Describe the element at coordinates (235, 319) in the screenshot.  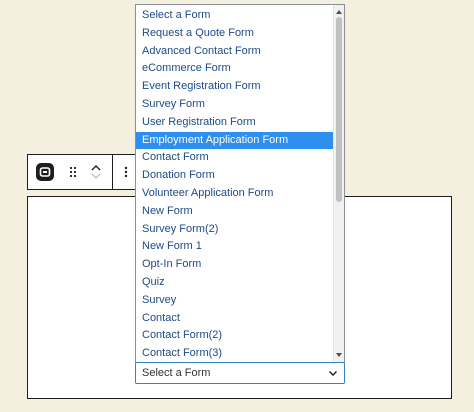
I see `form-option: Contact` at that location.